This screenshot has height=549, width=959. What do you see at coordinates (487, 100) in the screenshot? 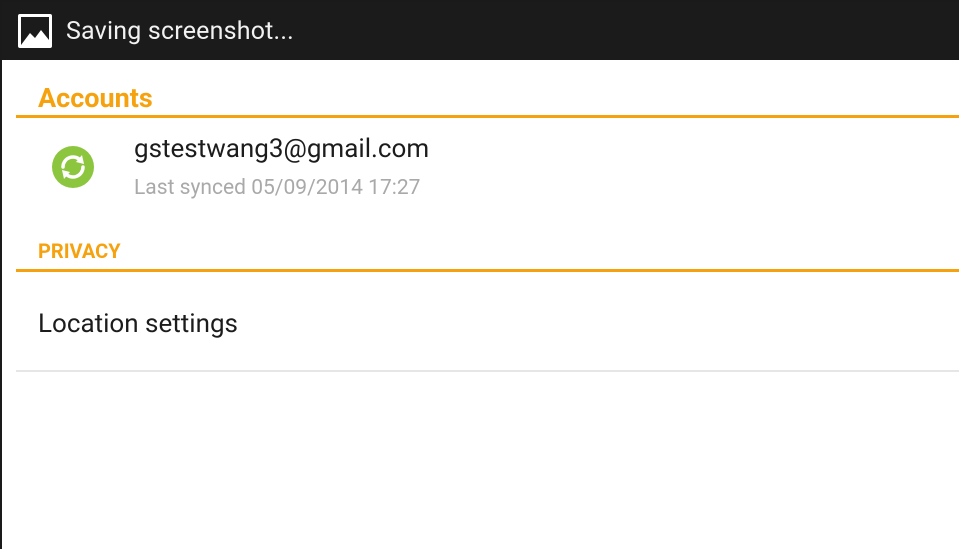
I see `section-header-accounts: Accounts` at bounding box center [487, 100].